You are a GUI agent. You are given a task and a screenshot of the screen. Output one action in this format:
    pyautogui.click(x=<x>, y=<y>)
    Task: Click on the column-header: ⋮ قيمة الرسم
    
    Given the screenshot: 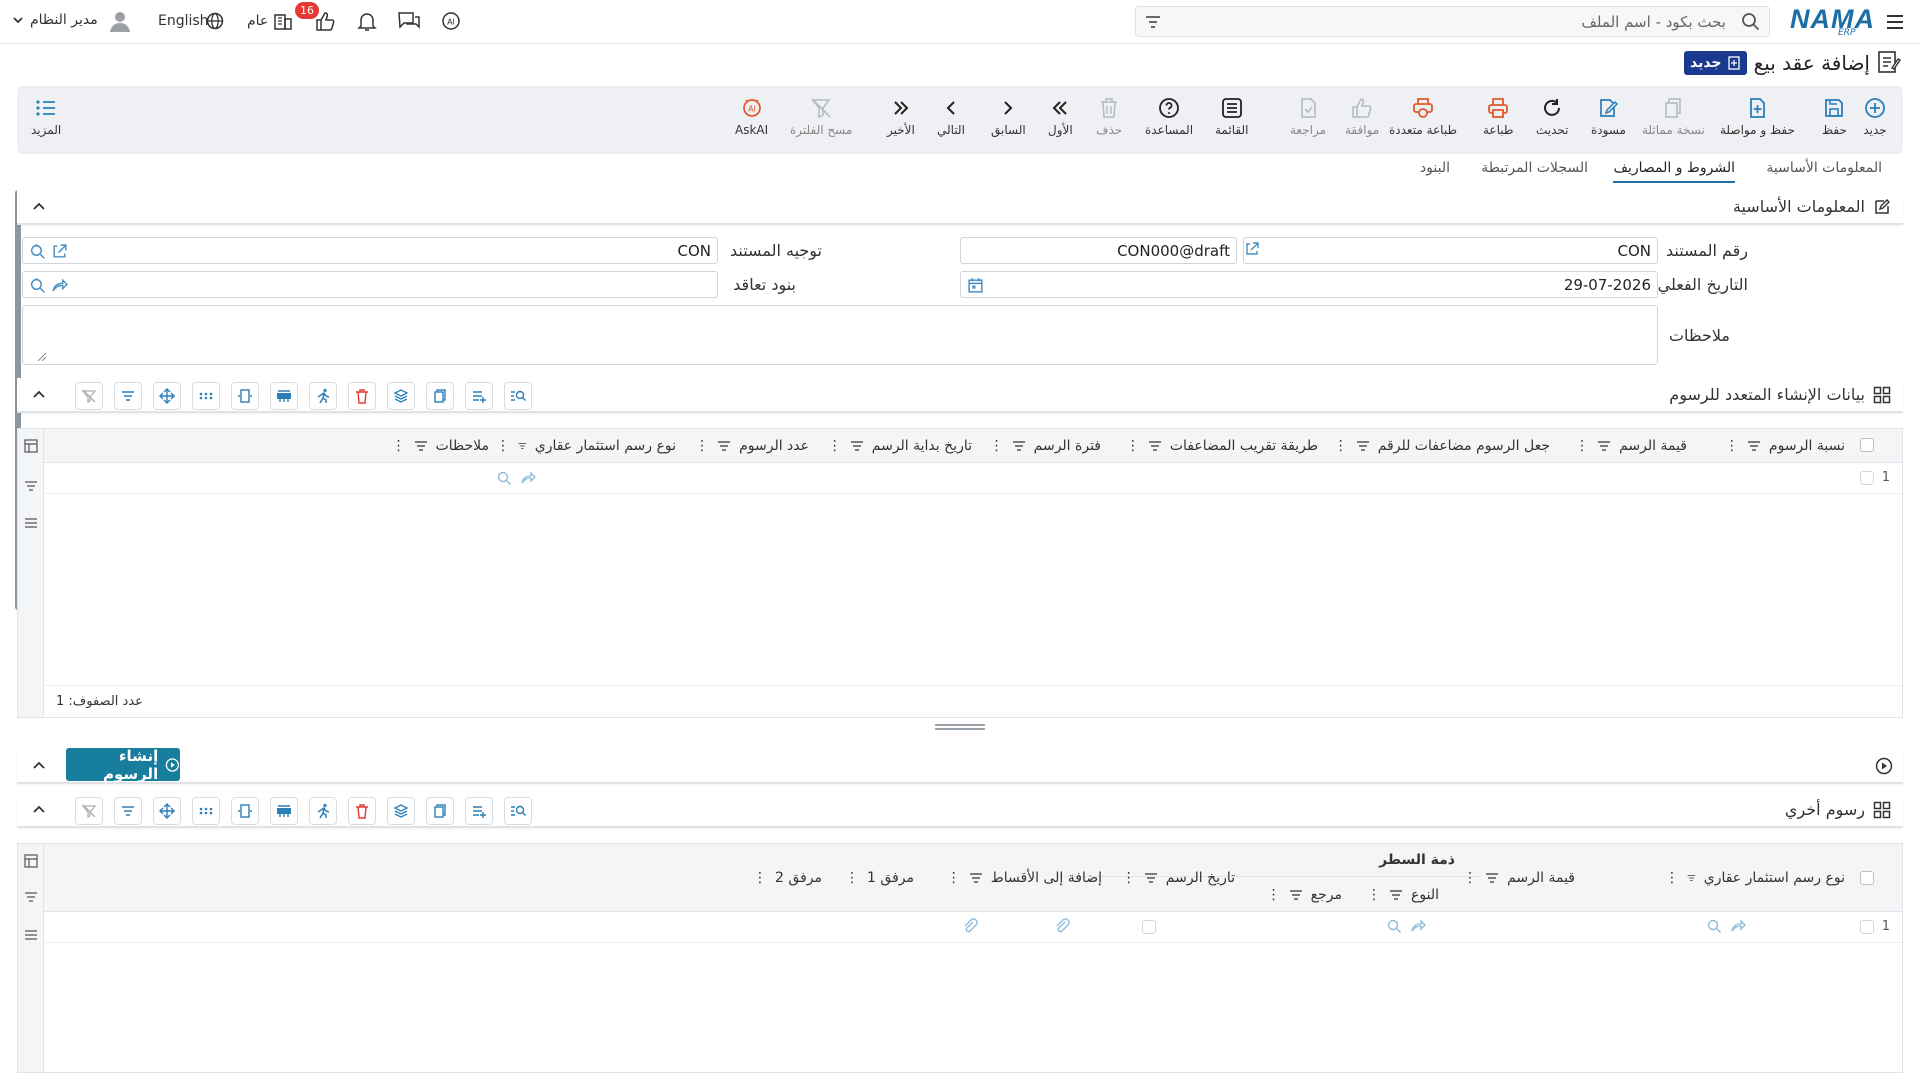 What is the action you would take?
    pyautogui.click(x=1515, y=878)
    